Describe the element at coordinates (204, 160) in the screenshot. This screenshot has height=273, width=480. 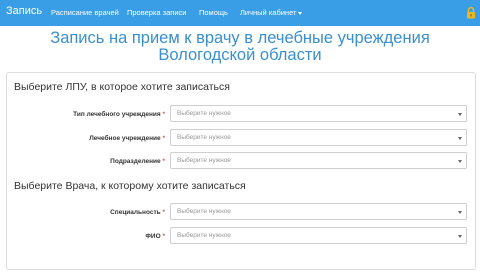
I see `select-department-value: Выберите нужное` at that location.